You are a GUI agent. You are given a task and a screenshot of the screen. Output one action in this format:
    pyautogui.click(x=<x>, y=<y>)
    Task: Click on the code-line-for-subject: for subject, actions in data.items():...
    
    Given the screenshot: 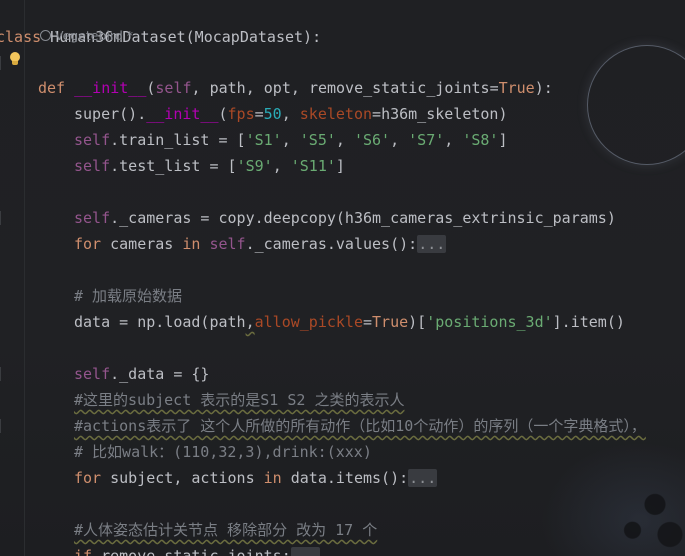 What is the action you would take?
    pyautogui.click(x=219, y=463)
    